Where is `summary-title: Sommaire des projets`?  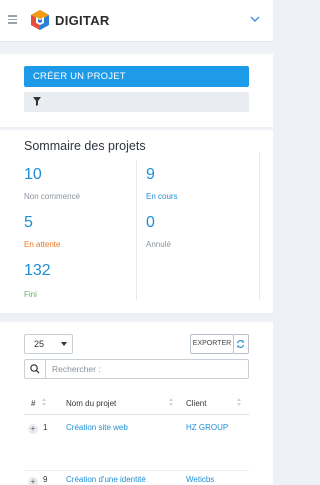
summary-title: Sommaire des projets is located at coordinates (85, 146).